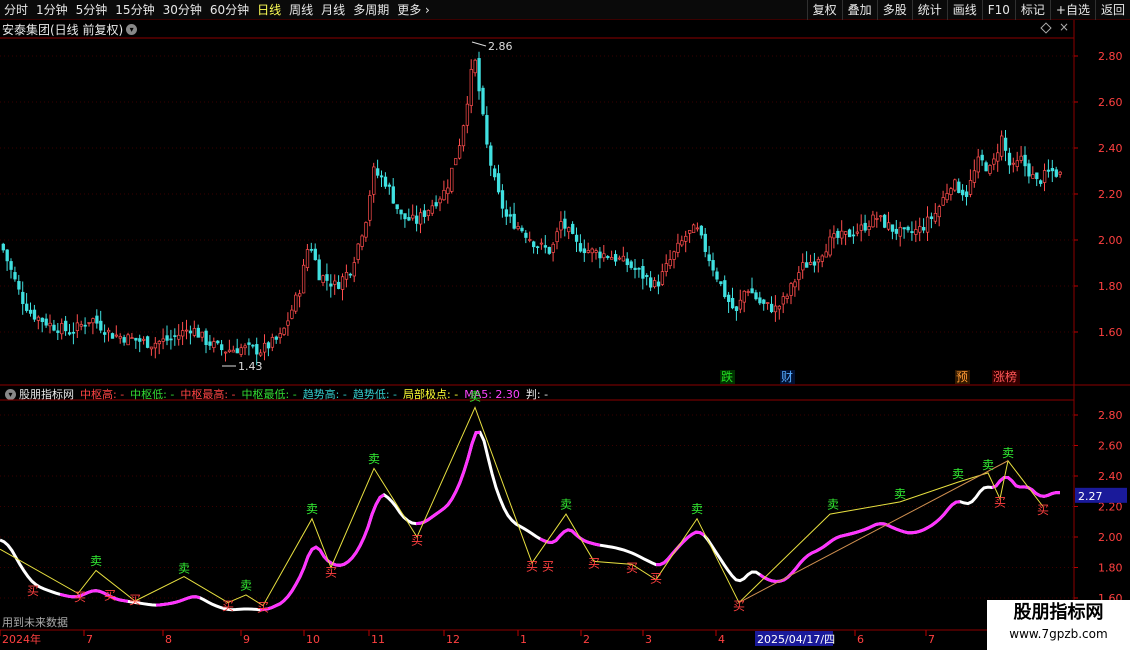 Image resolution: width=1130 pixels, height=650 pixels. I want to click on event-marker: 跌, so click(727, 376).